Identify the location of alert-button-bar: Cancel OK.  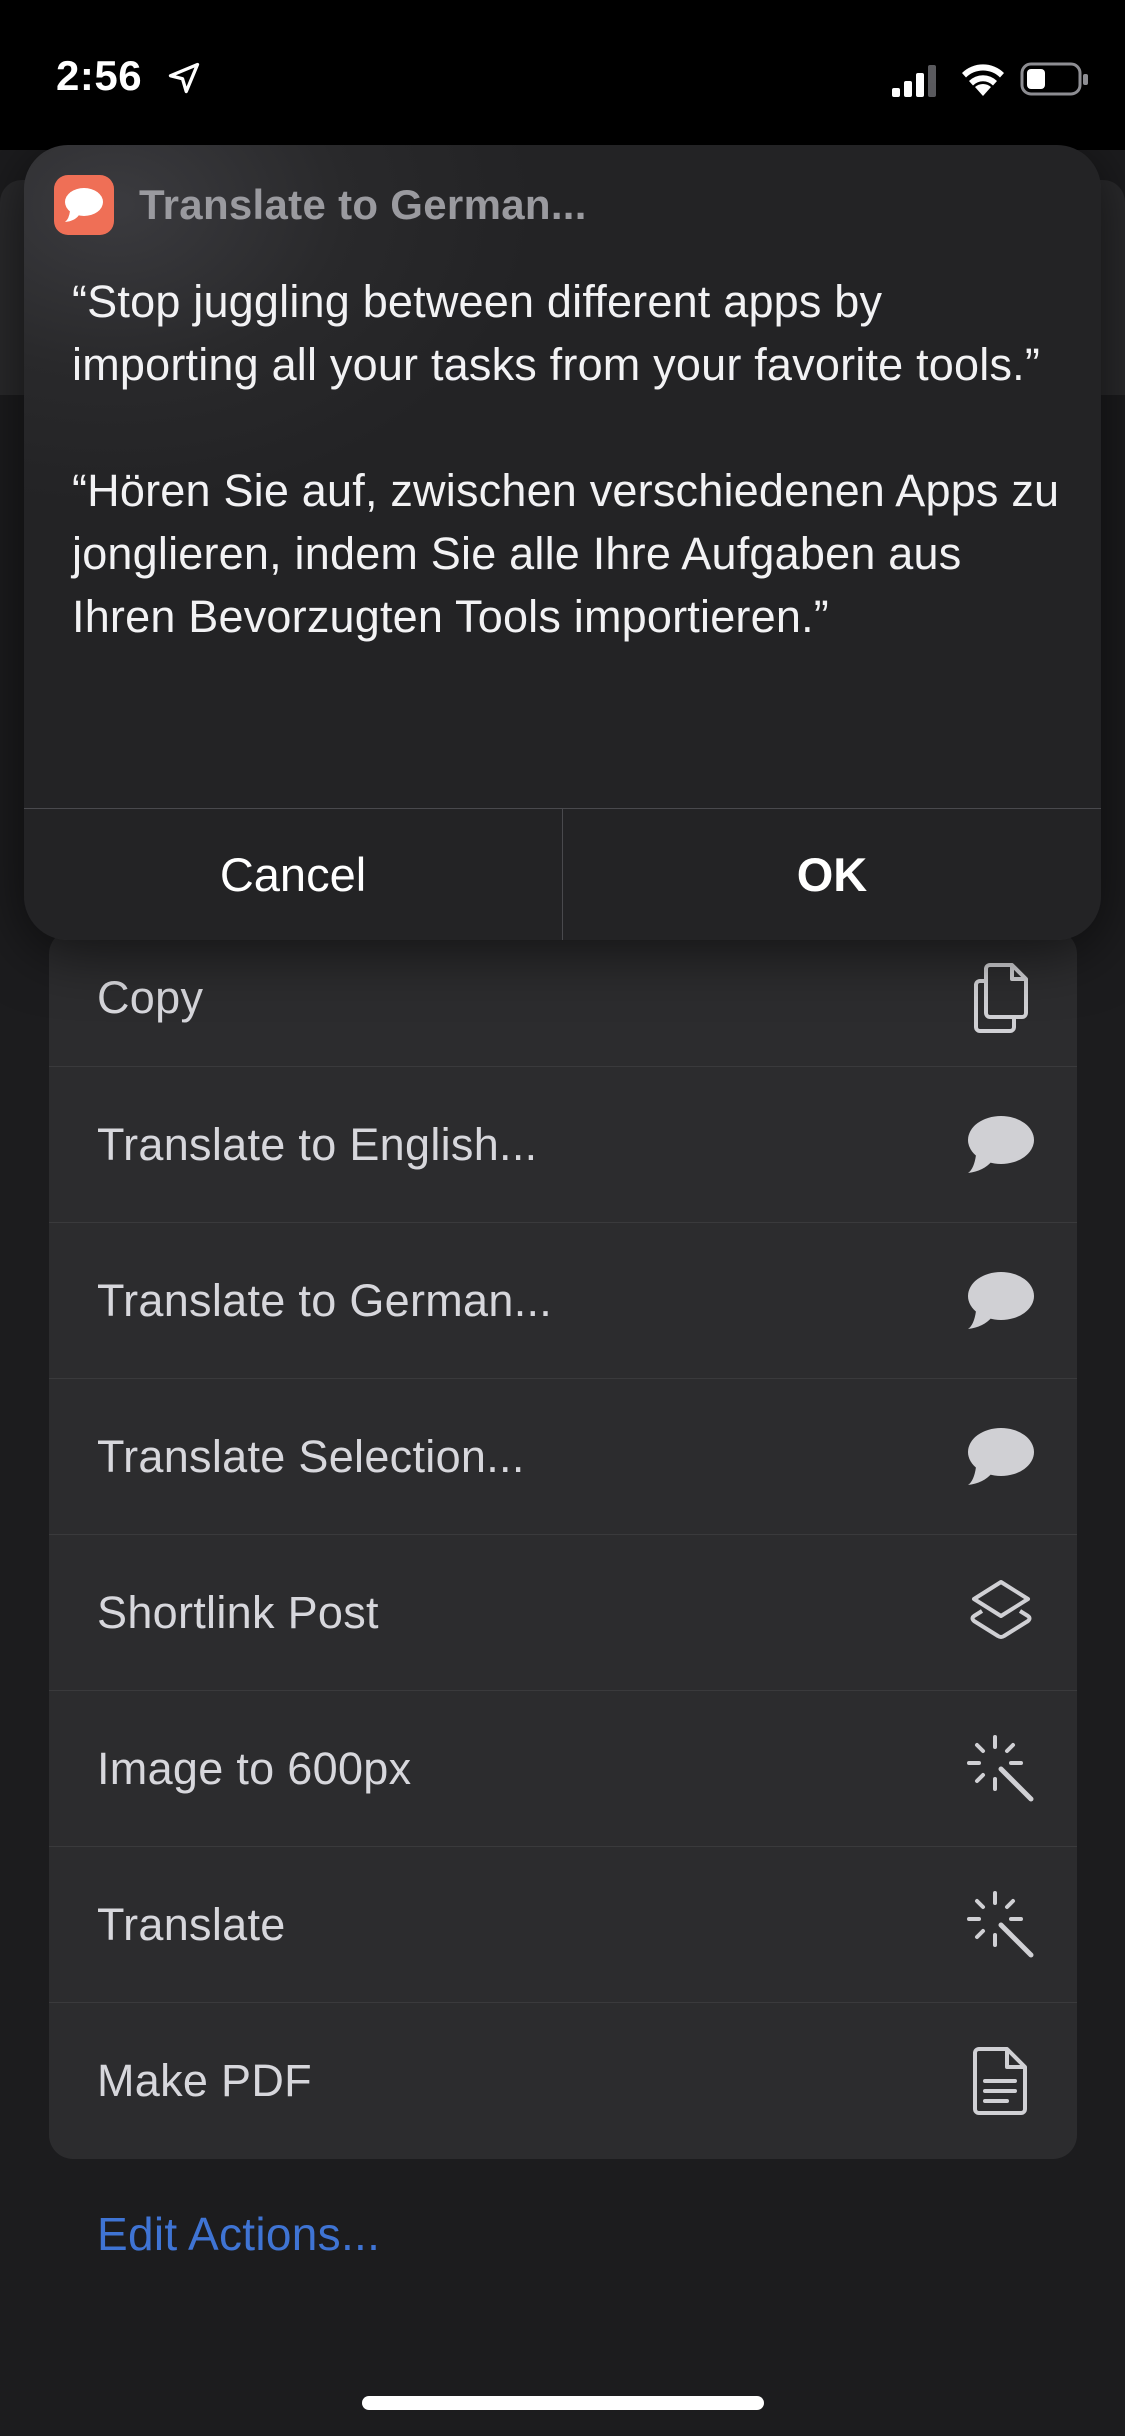
(562, 874).